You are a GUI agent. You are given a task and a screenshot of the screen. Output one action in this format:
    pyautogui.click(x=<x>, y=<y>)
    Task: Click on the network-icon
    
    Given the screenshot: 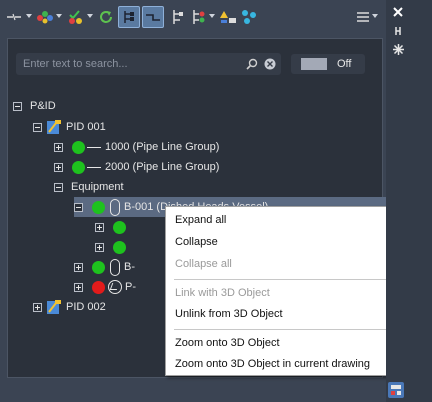 What is the action you would take?
    pyautogui.click(x=249, y=17)
    